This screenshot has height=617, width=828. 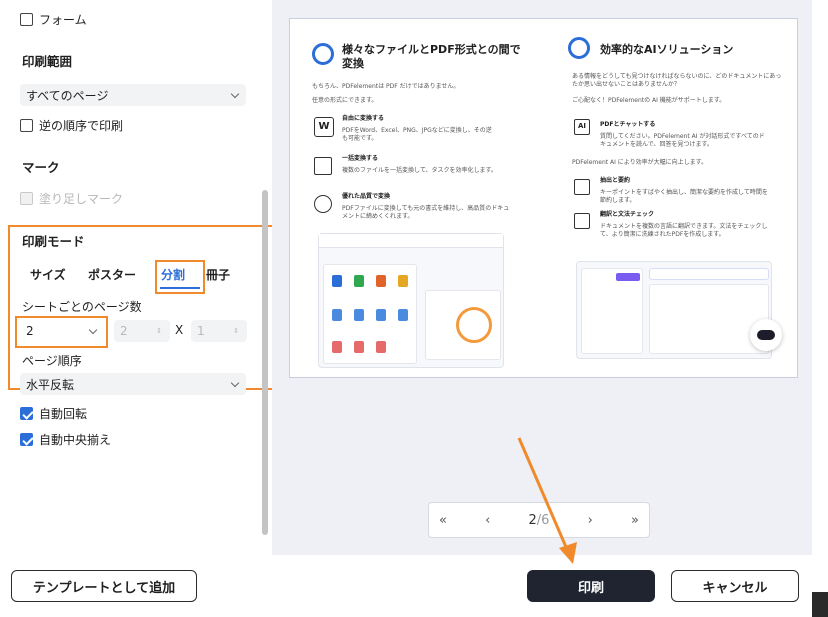 What do you see at coordinates (359, 347) in the screenshot?
I see `format-html-icon` at bounding box center [359, 347].